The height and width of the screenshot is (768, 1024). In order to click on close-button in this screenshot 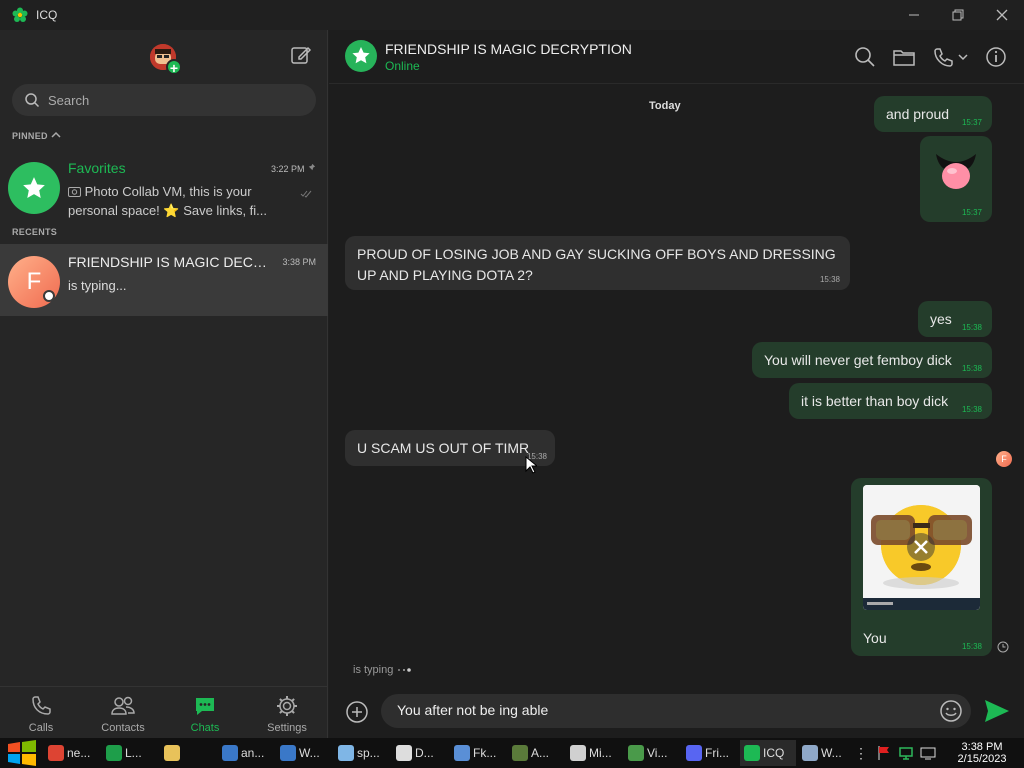, I will do `click(1002, 15)`.